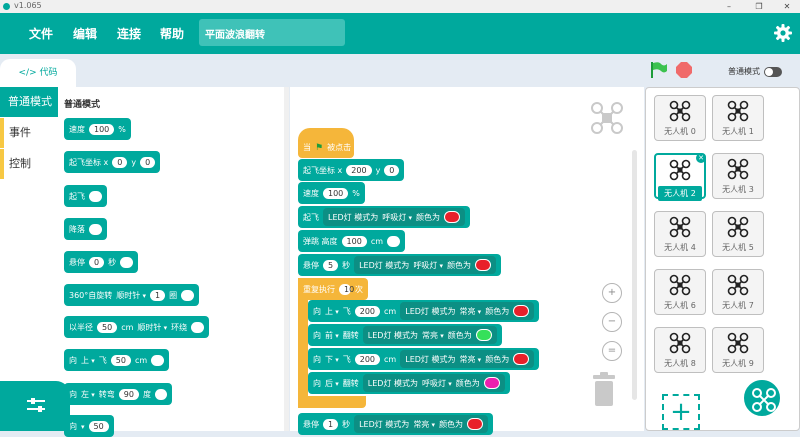 The width and height of the screenshot is (800, 437). I want to click on palette-block-rotate360: 360°自旋转顺时针1圈, so click(131, 295).